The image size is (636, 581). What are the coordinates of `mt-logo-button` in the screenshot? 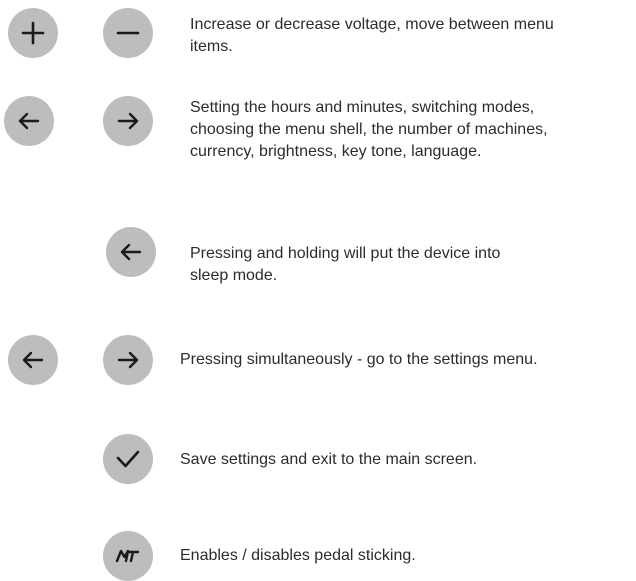 It's located at (128, 556).